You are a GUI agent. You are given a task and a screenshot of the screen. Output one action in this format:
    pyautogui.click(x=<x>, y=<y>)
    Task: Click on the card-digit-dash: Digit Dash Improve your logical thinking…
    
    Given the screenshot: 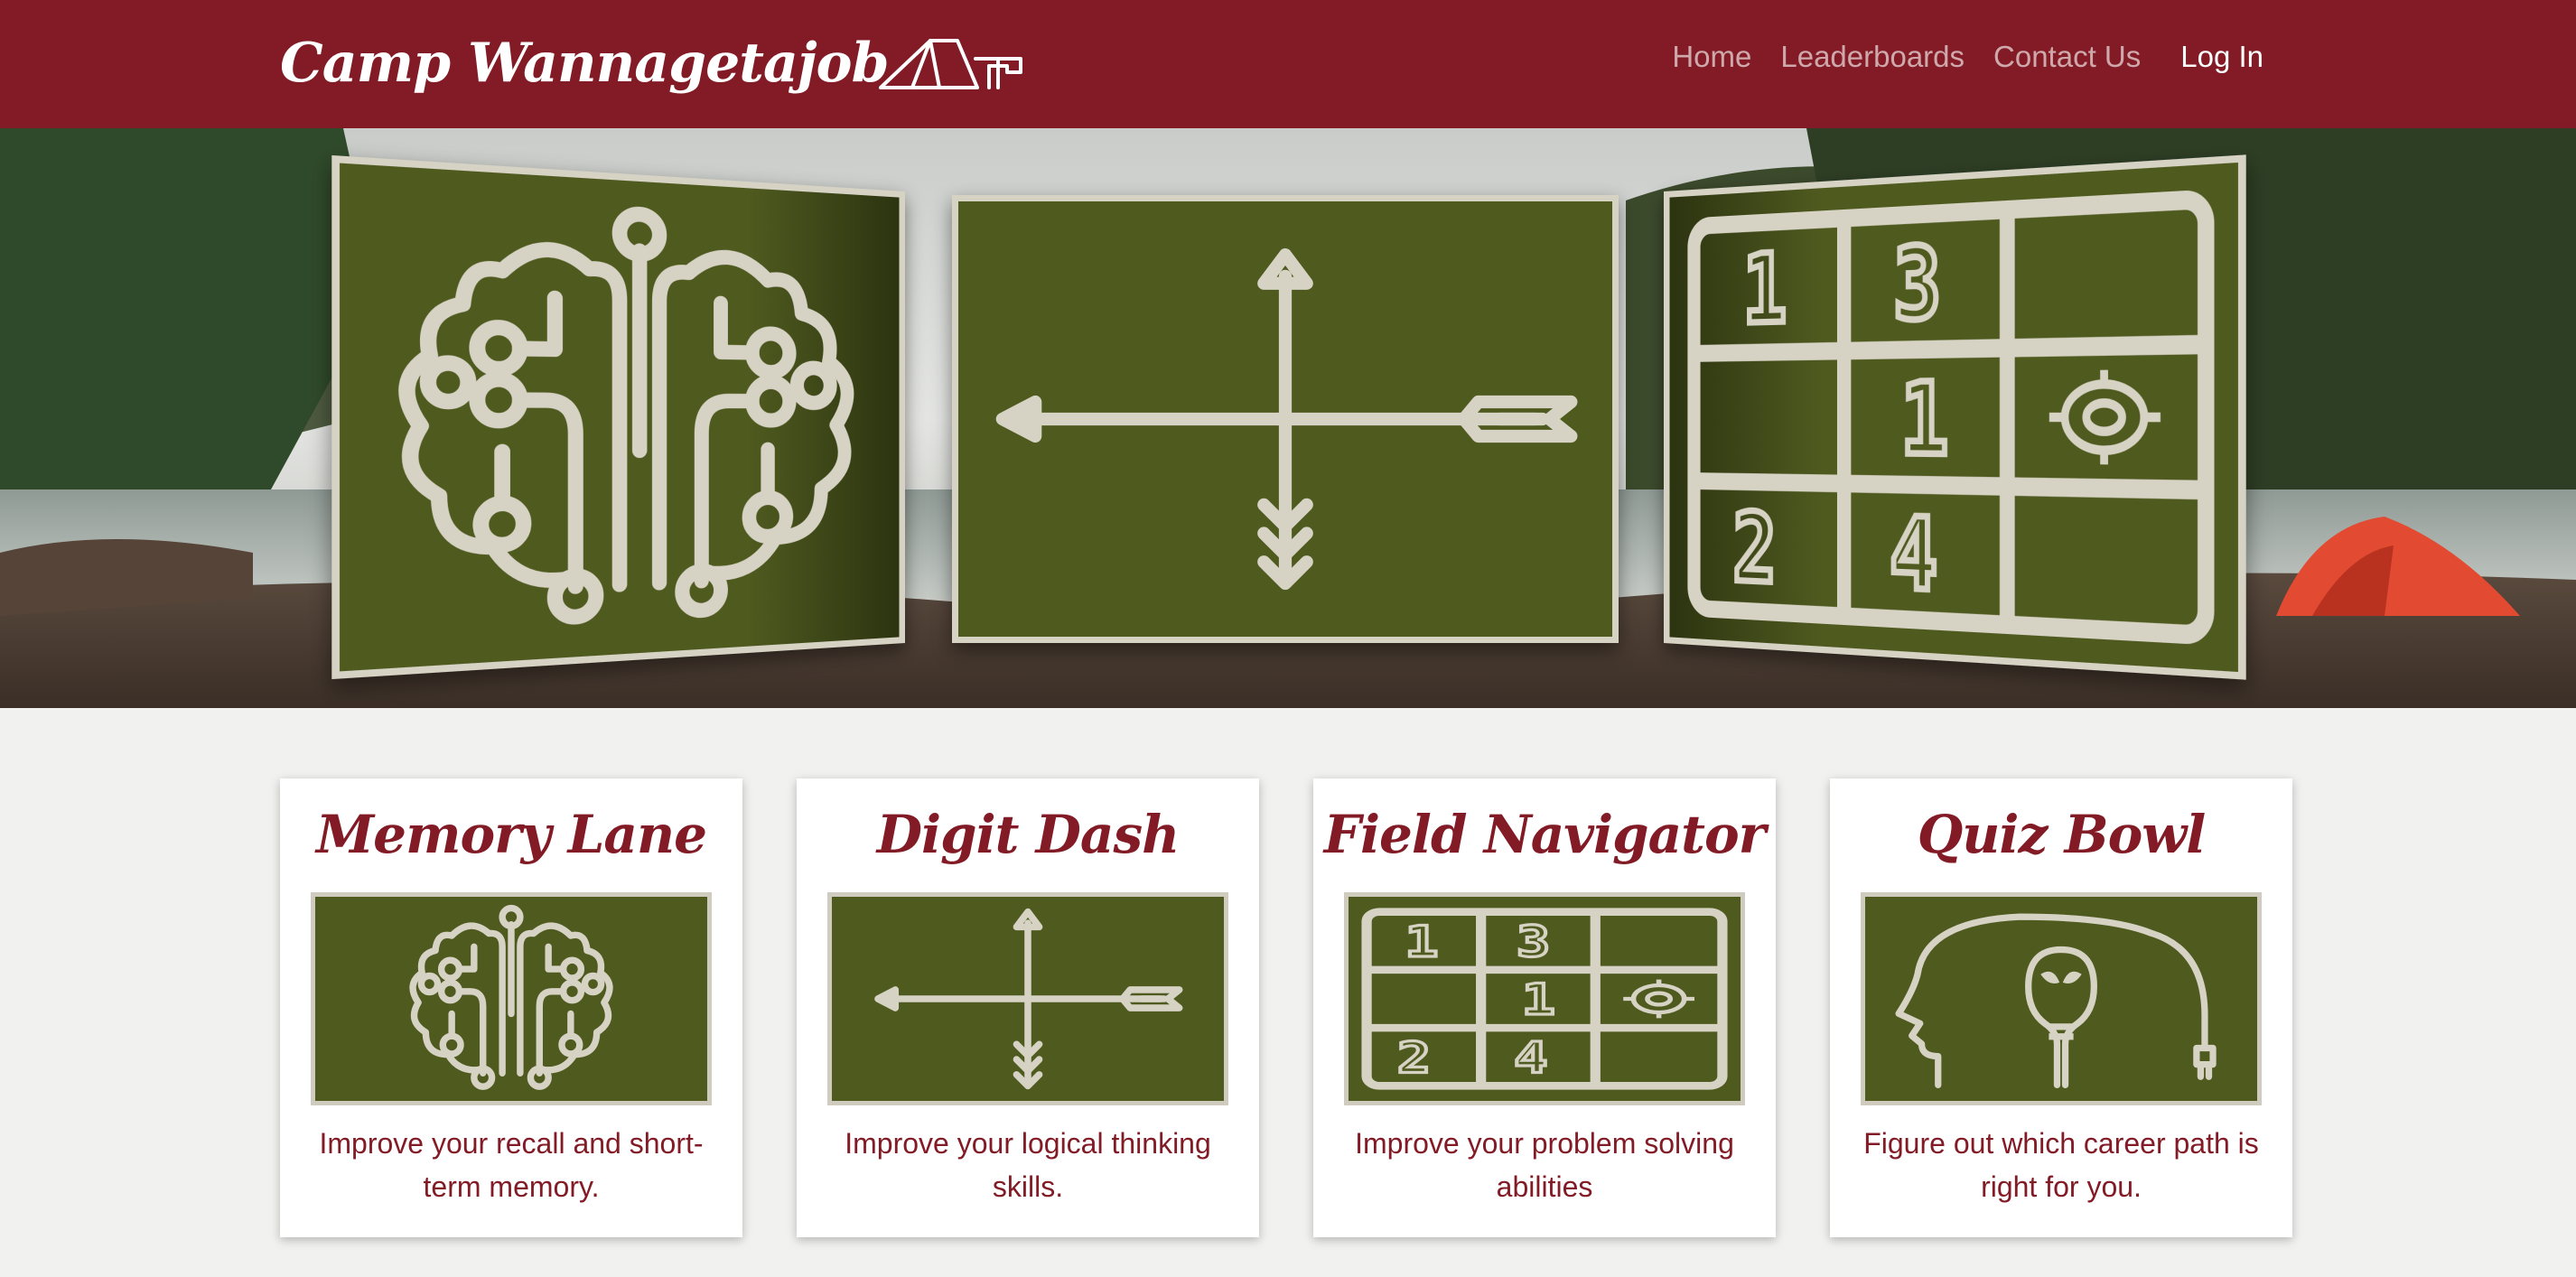 What is the action you would take?
    pyautogui.click(x=1028, y=1008)
    